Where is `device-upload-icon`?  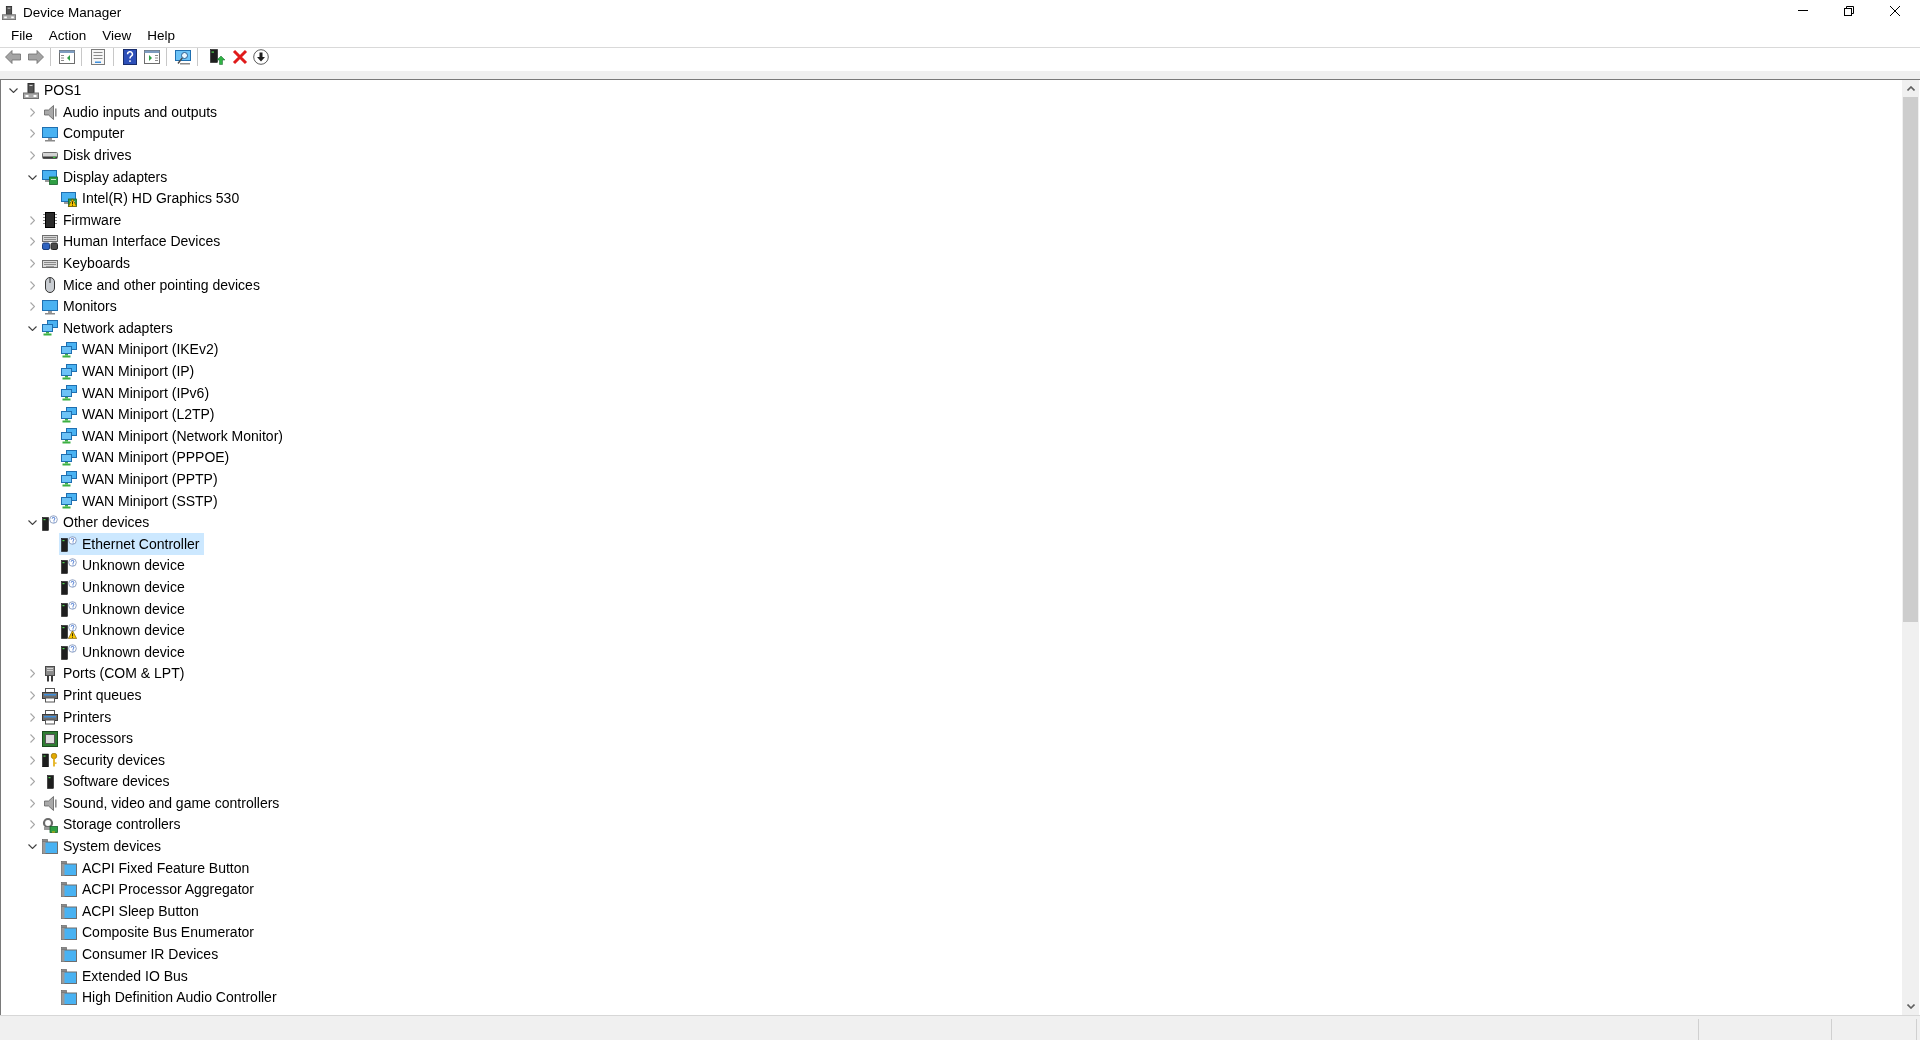 device-upload-icon is located at coordinates (217, 57).